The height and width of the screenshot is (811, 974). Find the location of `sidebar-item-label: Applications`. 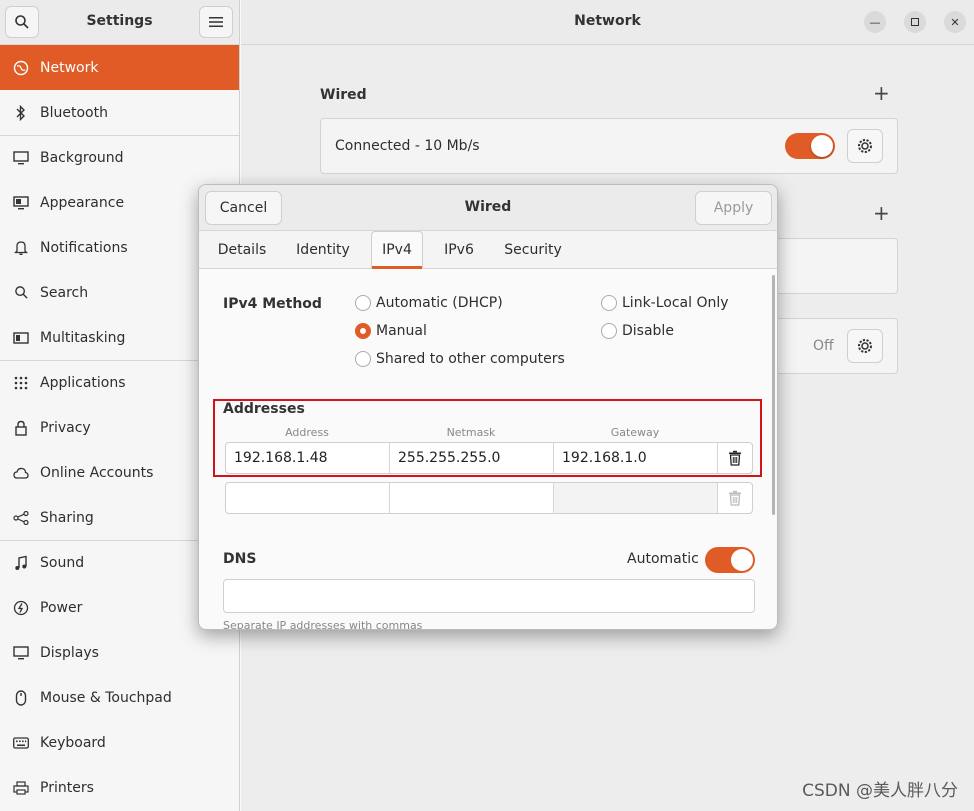

sidebar-item-label: Applications is located at coordinates (83, 383).